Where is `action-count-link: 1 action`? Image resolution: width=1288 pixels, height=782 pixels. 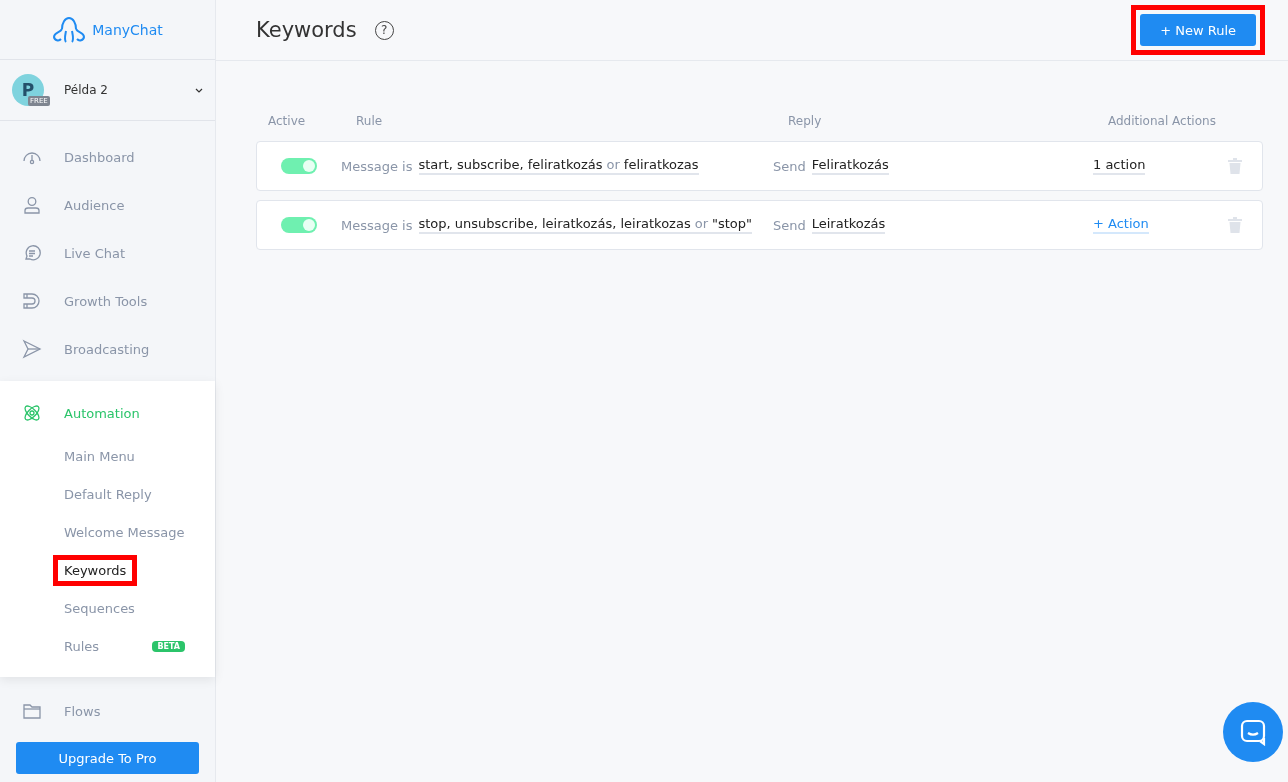
action-count-link: 1 action is located at coordinates (1119, 166).